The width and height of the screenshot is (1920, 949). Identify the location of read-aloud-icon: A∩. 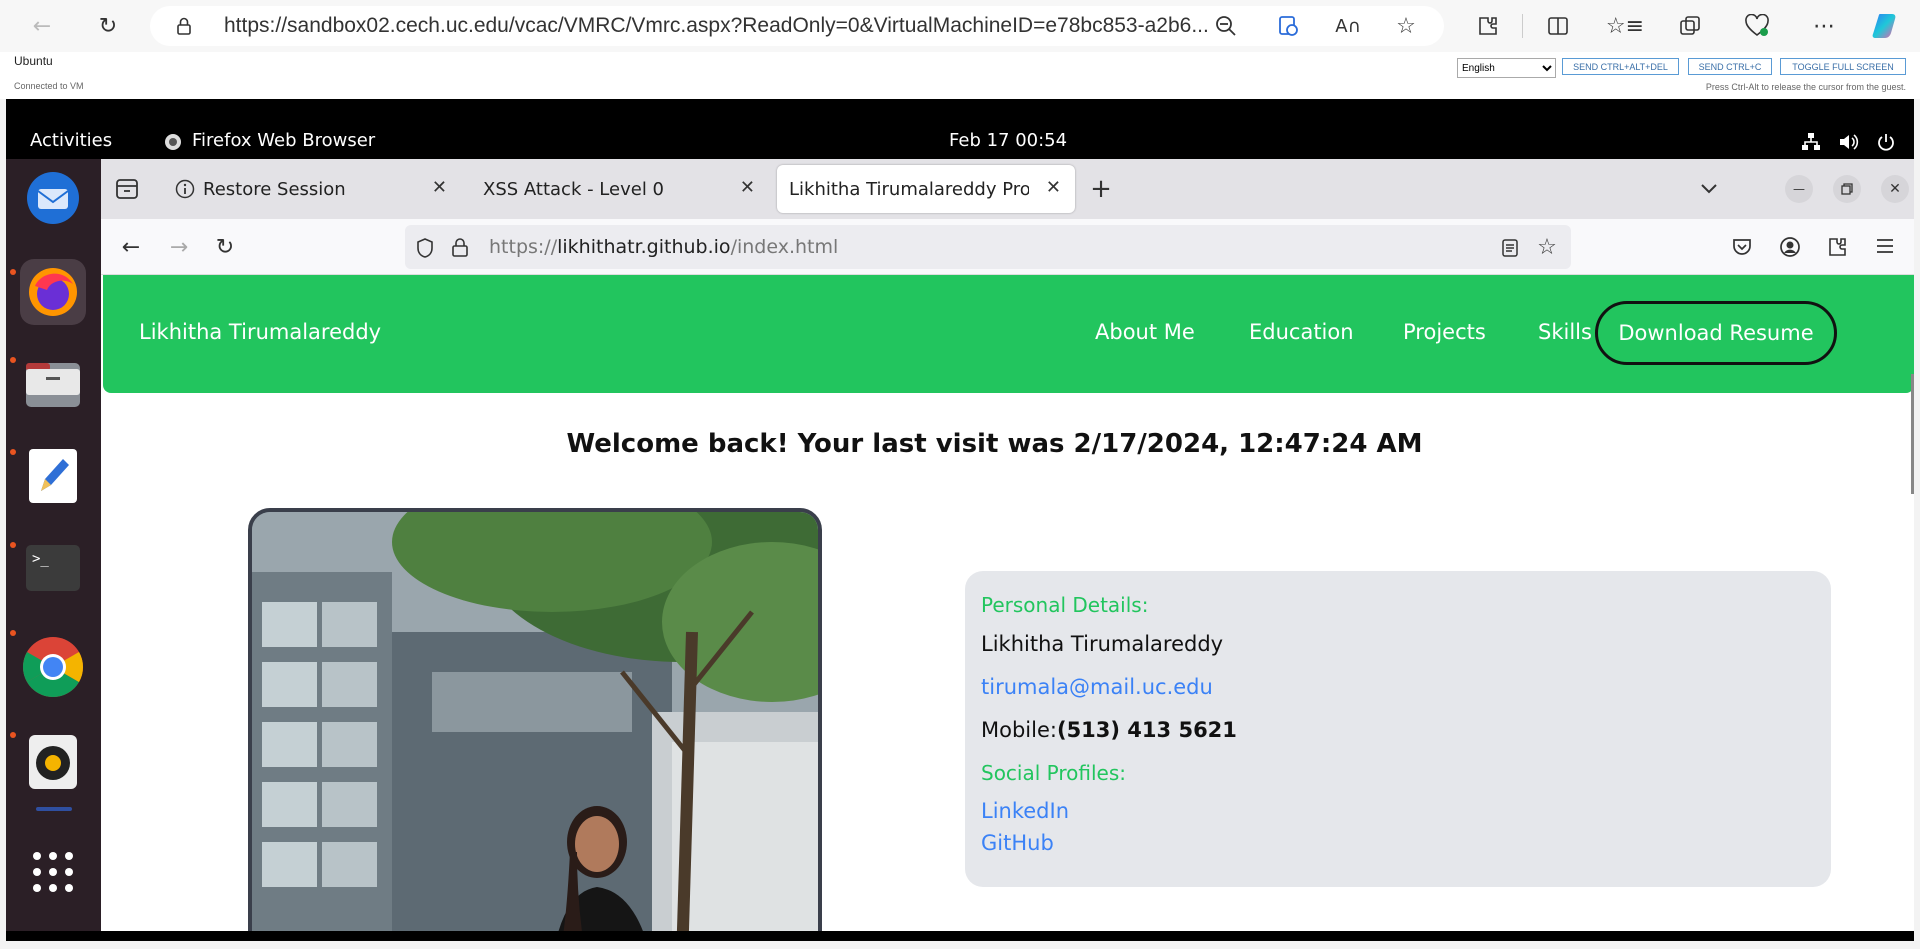
(1348, 26).